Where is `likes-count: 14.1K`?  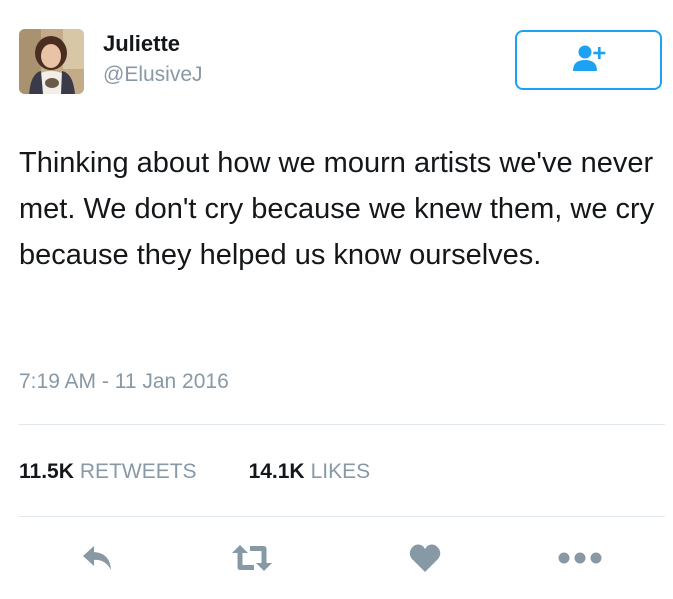 likes-count: 14.1K is located at coordinates (276, 471).